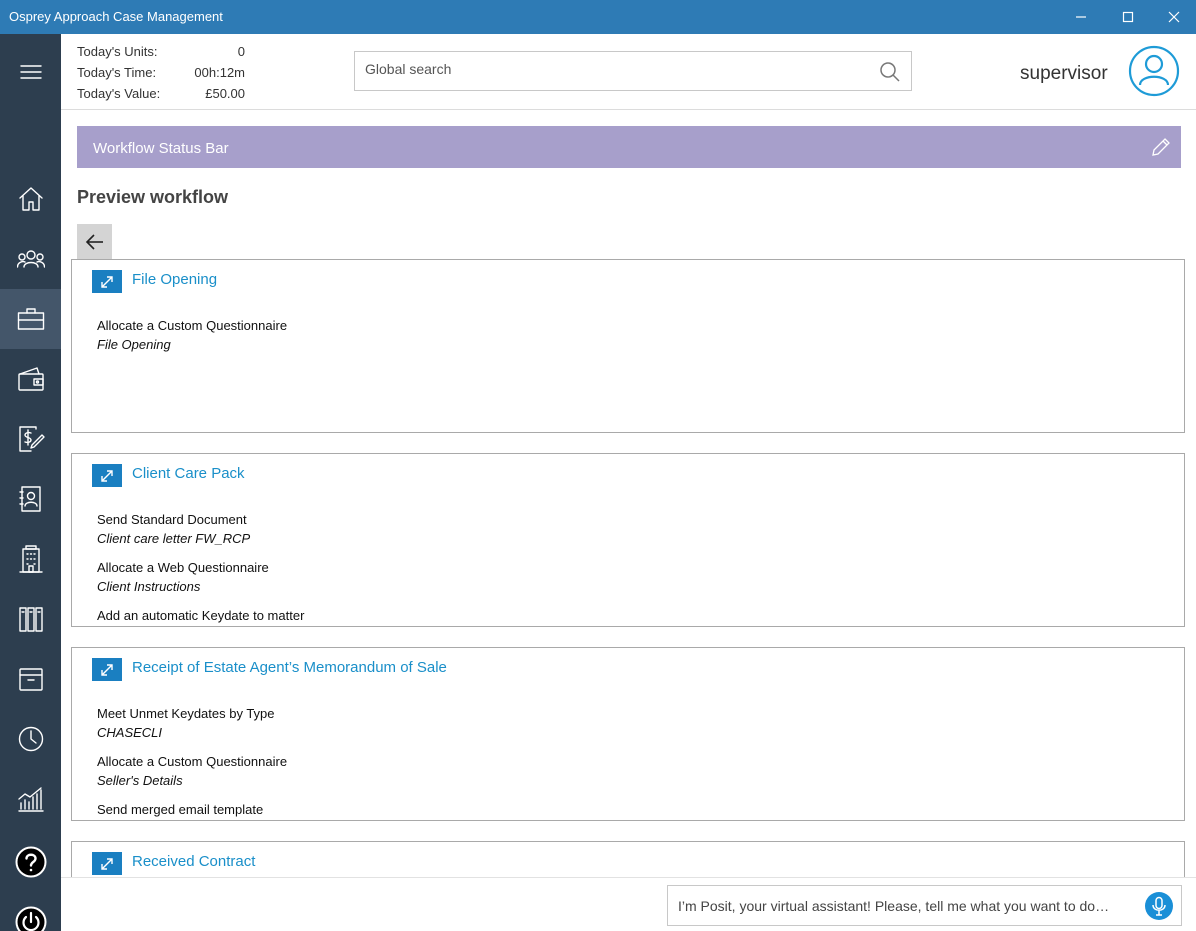  I want to click on building-icon, so click(30, 559).